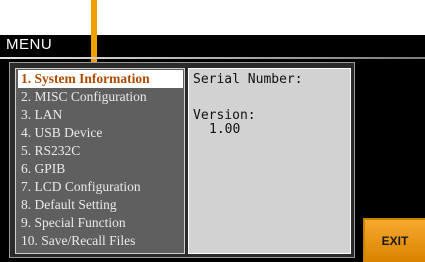 This screenshot has width=425, height=262. I want to click on page-title: MENU, so click(29, 44).